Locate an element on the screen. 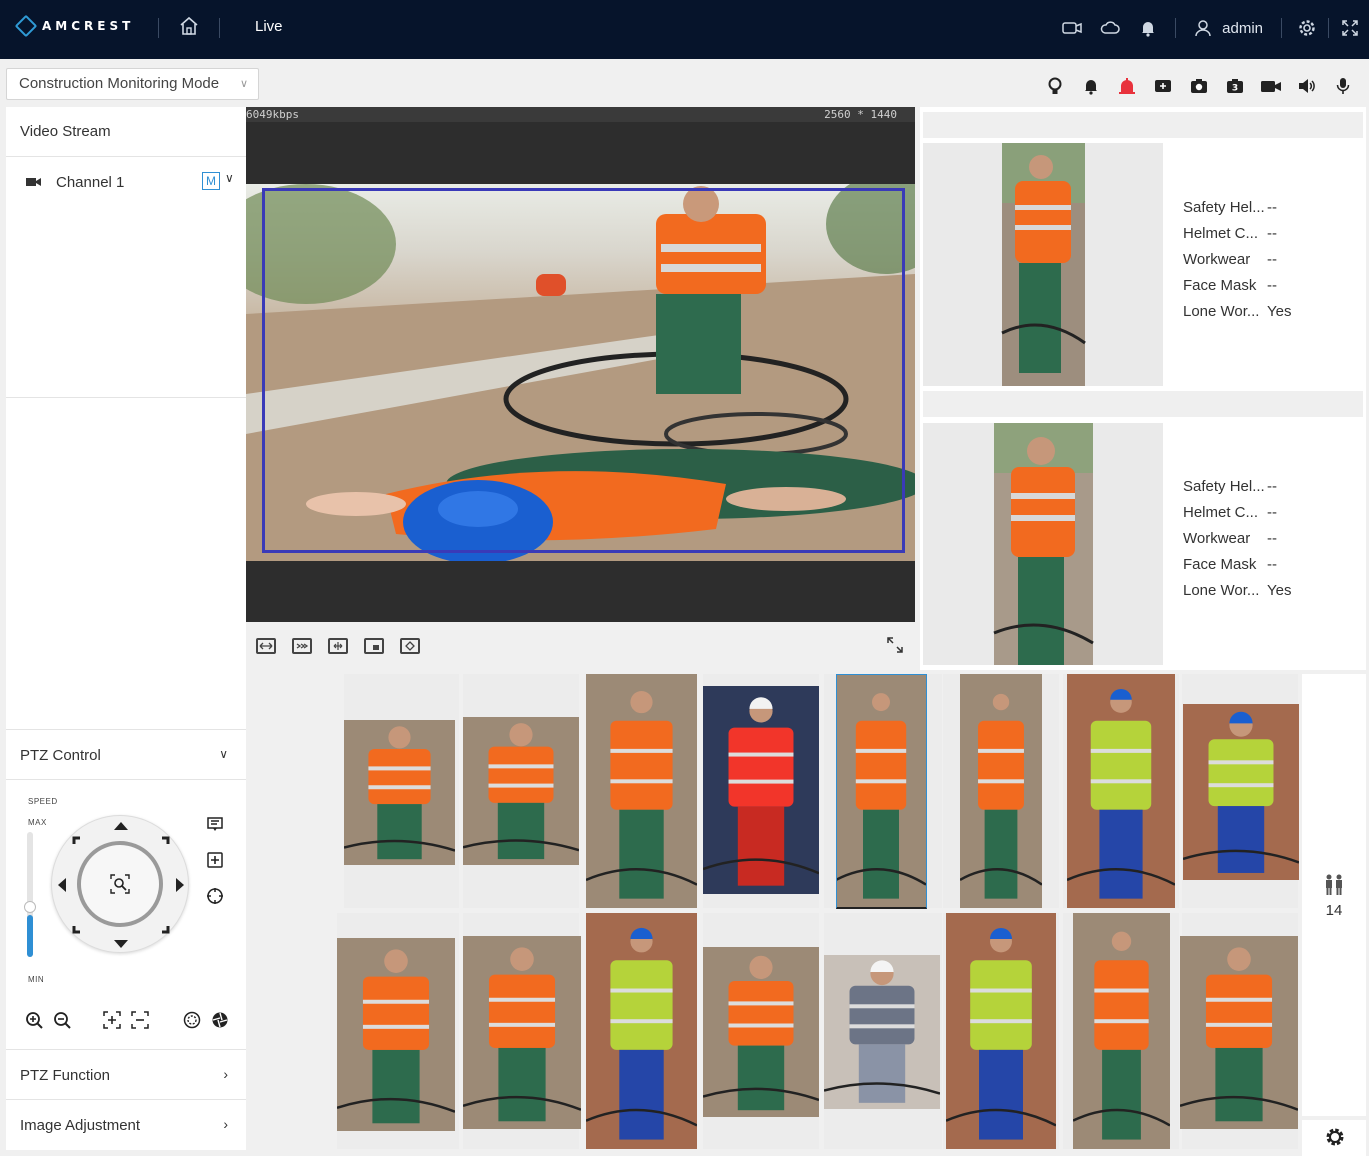  ptz-function-label: PTZ Function is located at coordinates (65, 1075).